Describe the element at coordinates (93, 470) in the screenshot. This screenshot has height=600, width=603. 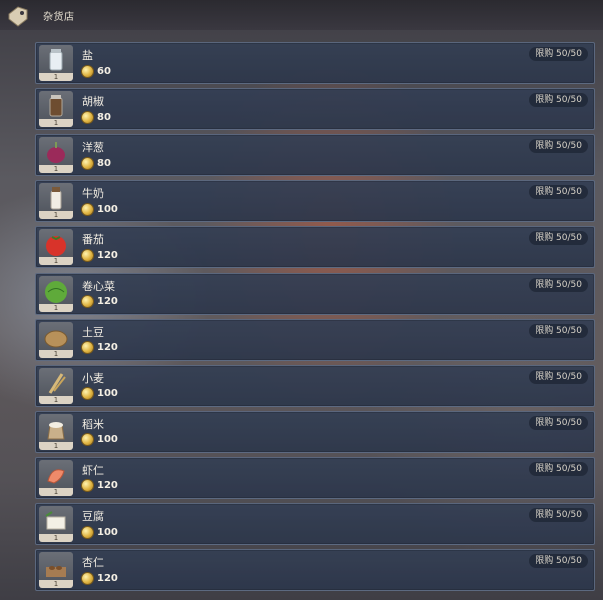
I see `item-name: 虾仁` at that location.